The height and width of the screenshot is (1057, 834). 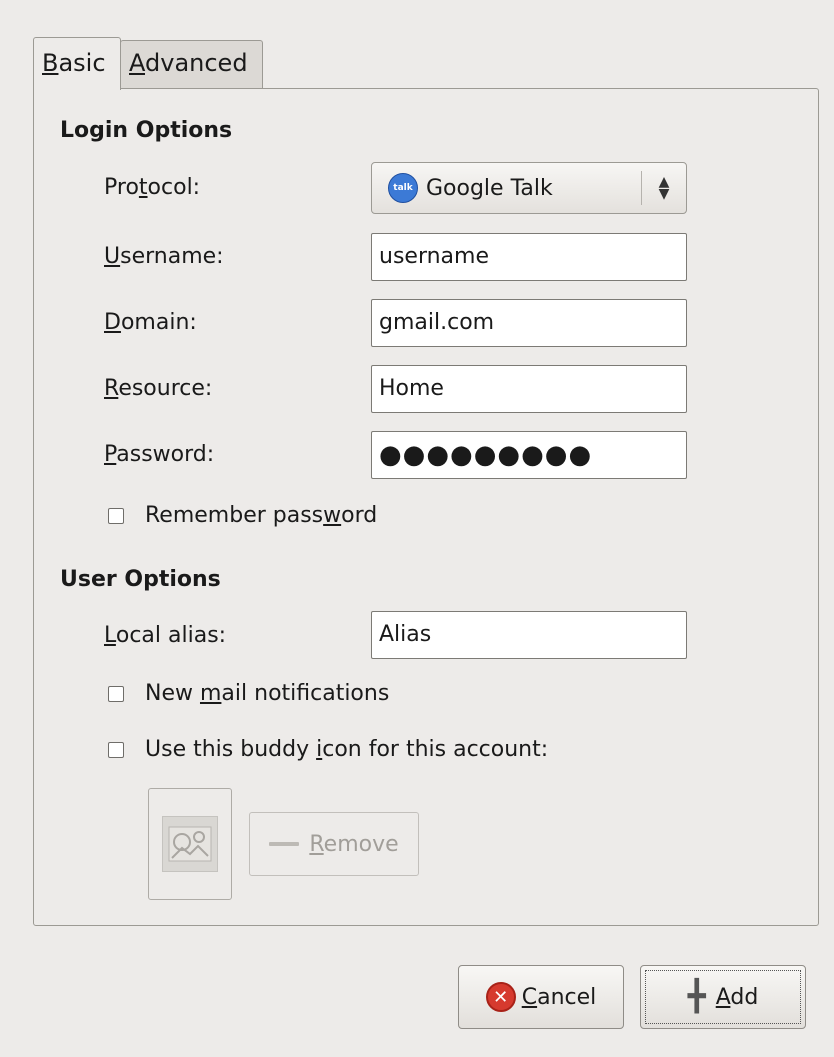 What do you see at coordinates (347, 749) in the screenshot?
I see `use-buddy-icon-label: Use this buddy icon for this account:` at bounding box center [347, 749].